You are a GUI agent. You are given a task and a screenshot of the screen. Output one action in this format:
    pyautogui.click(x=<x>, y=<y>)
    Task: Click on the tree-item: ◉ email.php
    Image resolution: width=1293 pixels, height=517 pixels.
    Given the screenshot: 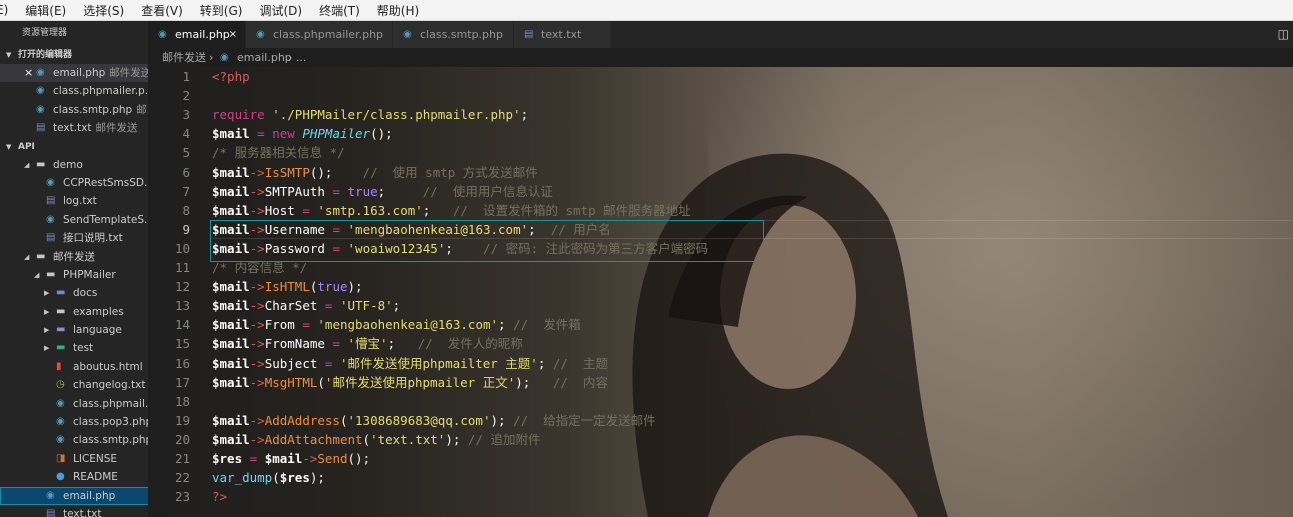 What is the action you would take?
    pyautogui.click(x=80, y=495)
    